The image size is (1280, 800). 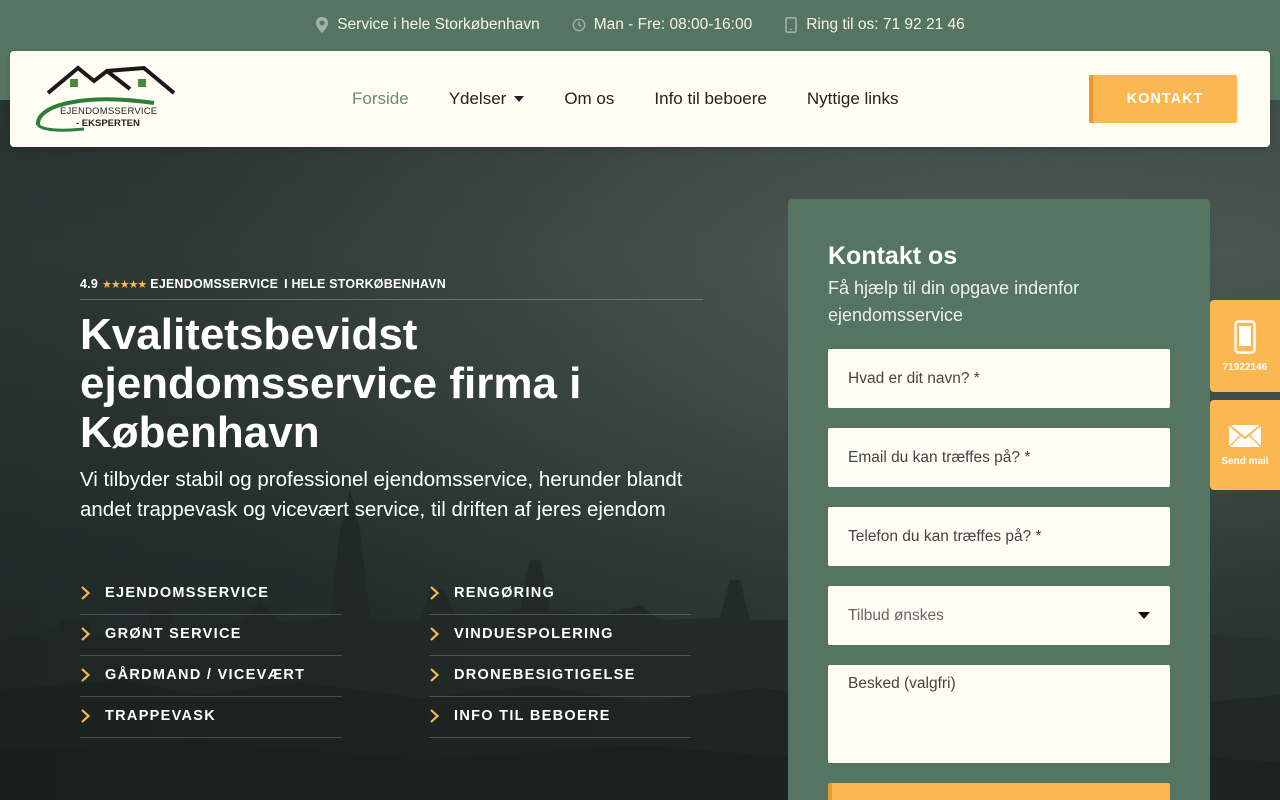 I want to click on service-label: EJENDOMSSERVICE, so click(x=187, y=593).